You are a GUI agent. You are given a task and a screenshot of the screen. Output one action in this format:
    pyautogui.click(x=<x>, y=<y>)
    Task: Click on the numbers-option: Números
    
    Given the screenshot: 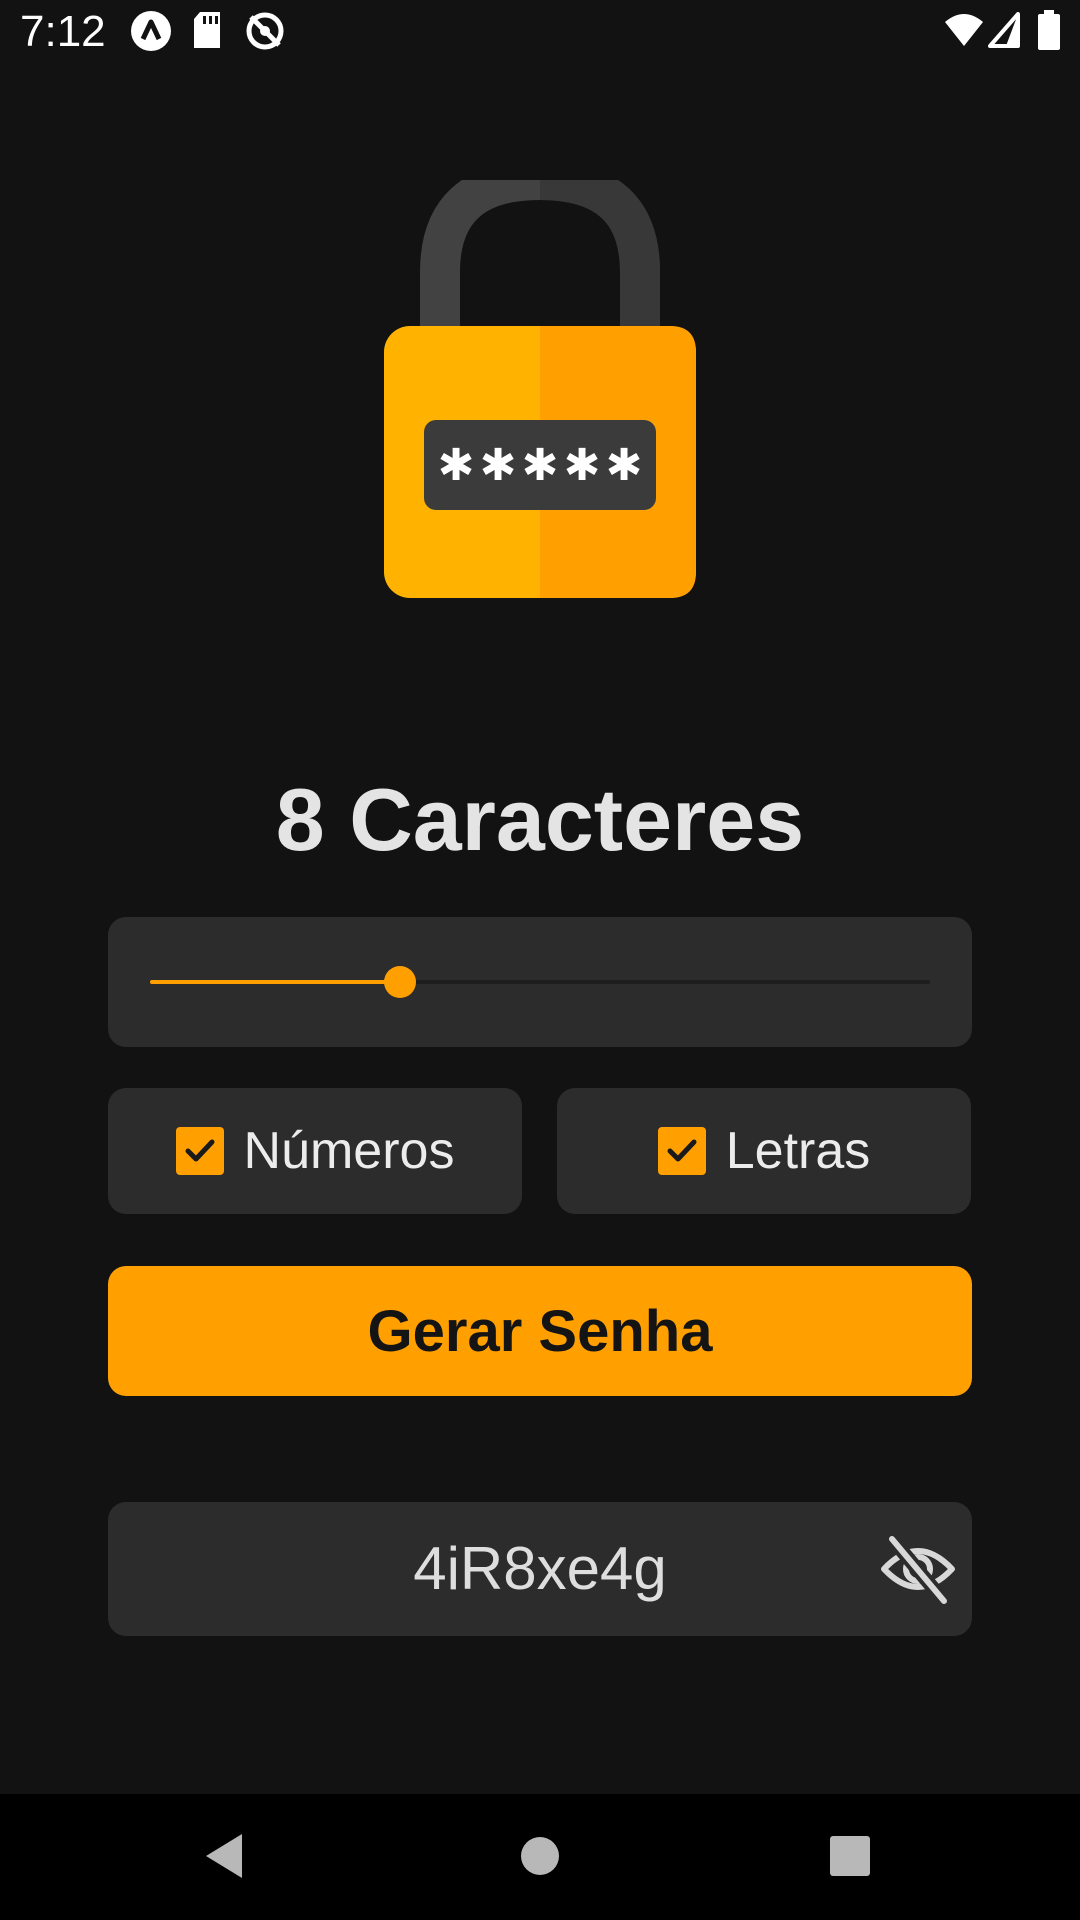 What is the action you would take?
    pyautogui.click(x=315, y=1151)
    